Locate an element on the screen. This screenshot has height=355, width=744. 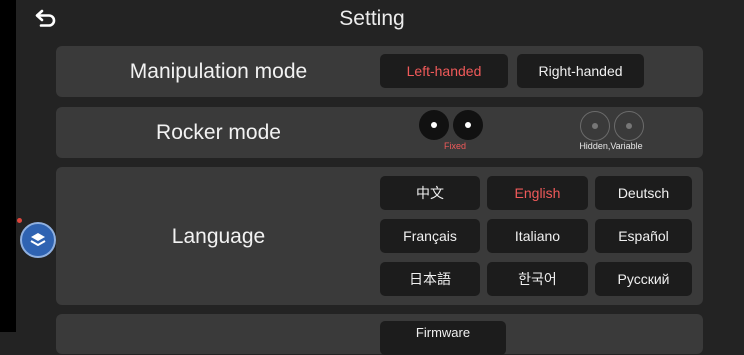
left-edge is located at coordinates (8, 166).